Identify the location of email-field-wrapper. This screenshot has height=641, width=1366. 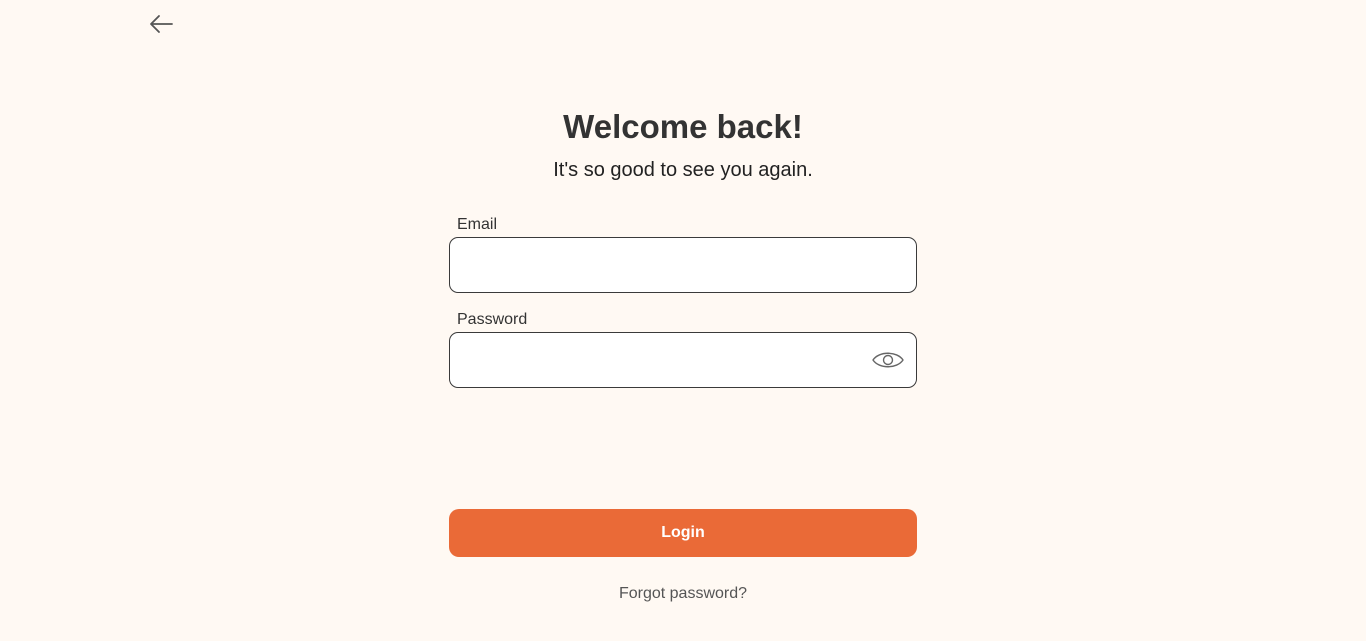
(683, 265).